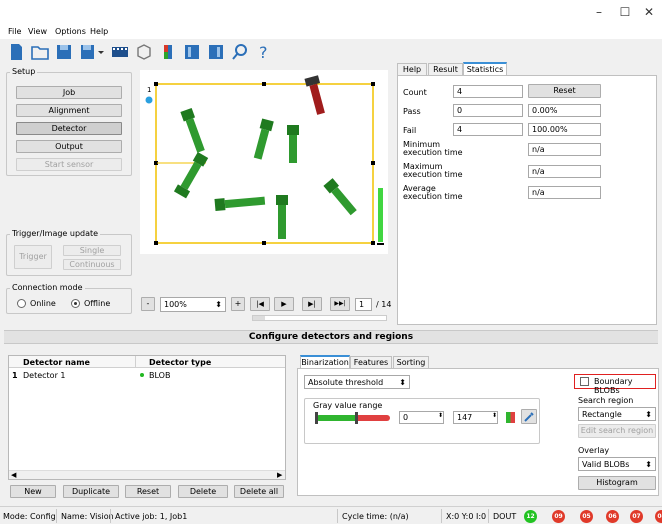 The height and width of the screenshot is (524, 662). I want to click on image-number-field: 1, so click(363, 304).